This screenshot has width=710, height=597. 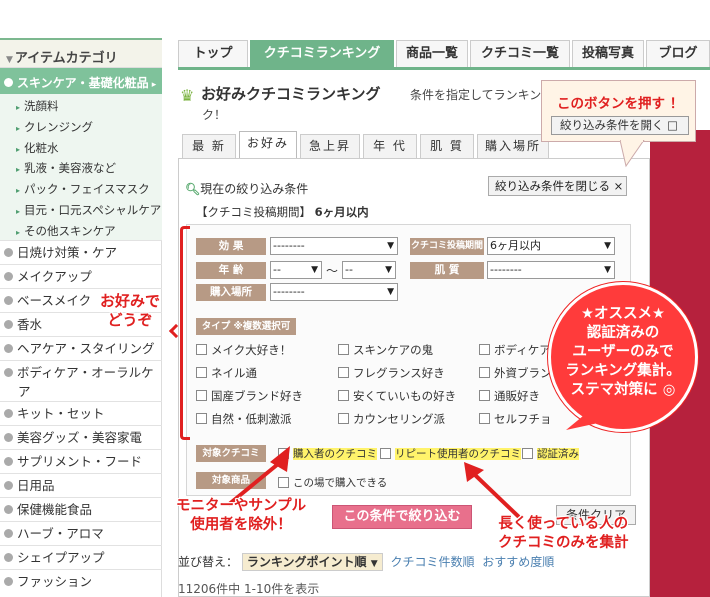 I want to click on annotation-arrows, so click(x=419, y=461).